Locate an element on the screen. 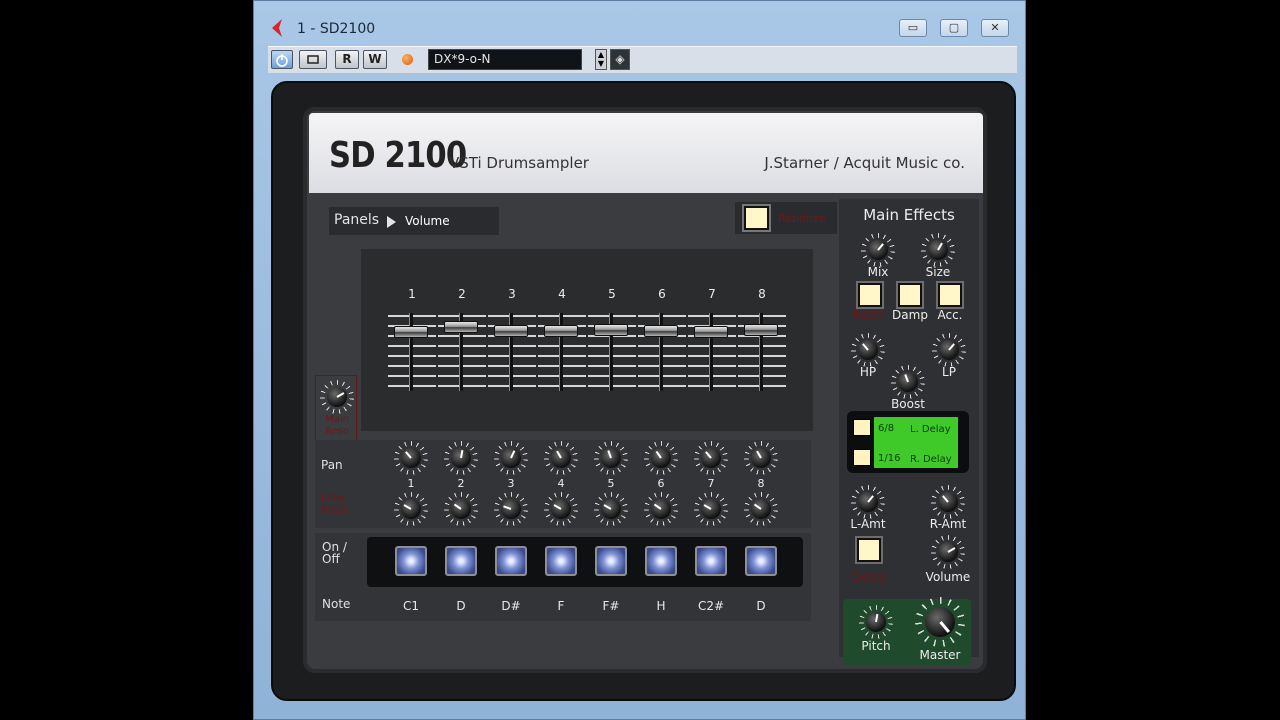  l-amt-knob is located at coordinates (868, 502).